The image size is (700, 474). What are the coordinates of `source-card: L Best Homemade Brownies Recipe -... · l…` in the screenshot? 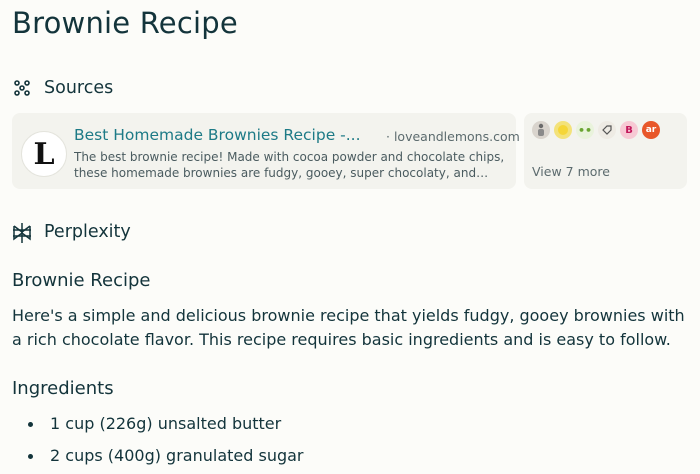 It's located at (266, 151).